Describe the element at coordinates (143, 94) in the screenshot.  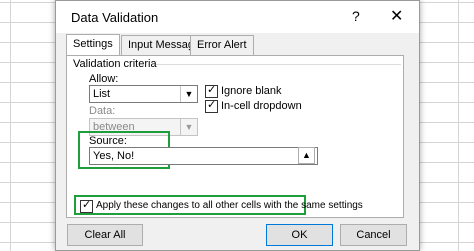
I see `allow-select: List ▼` at that location.